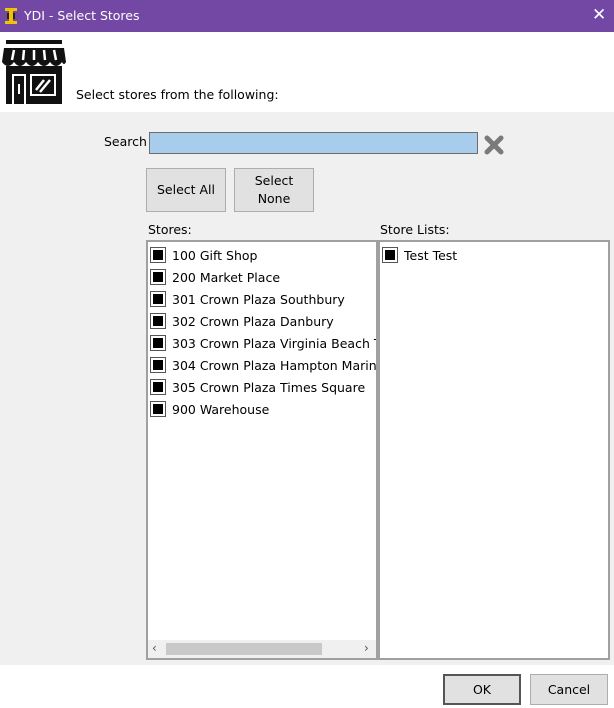 The height and width of the screenshot is (708, 614). Describe the element at coordinates (125, 141) in the screenshot. I see `search-label: Search` at that location.